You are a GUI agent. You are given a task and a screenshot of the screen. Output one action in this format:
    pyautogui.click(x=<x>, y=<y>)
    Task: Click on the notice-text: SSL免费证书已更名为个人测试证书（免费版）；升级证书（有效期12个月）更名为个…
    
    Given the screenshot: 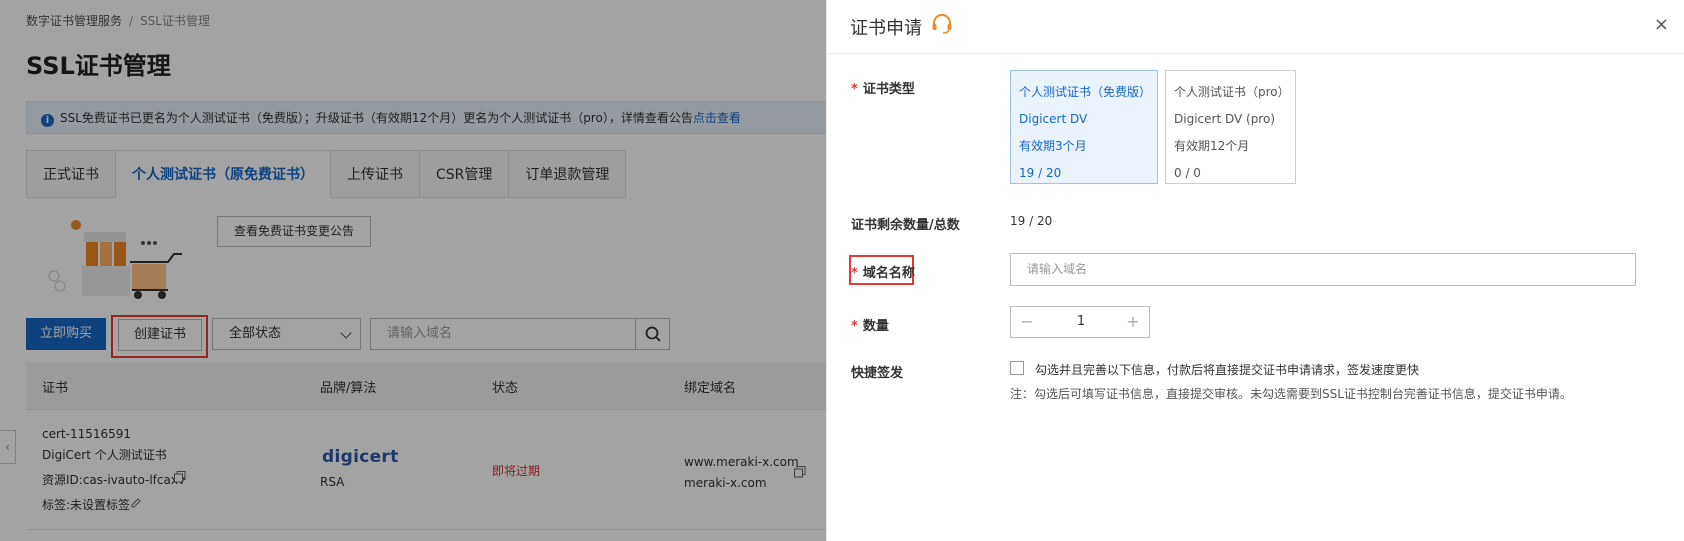 What is the action you would take?
    pyautogui.click(x=376, y=118)
    